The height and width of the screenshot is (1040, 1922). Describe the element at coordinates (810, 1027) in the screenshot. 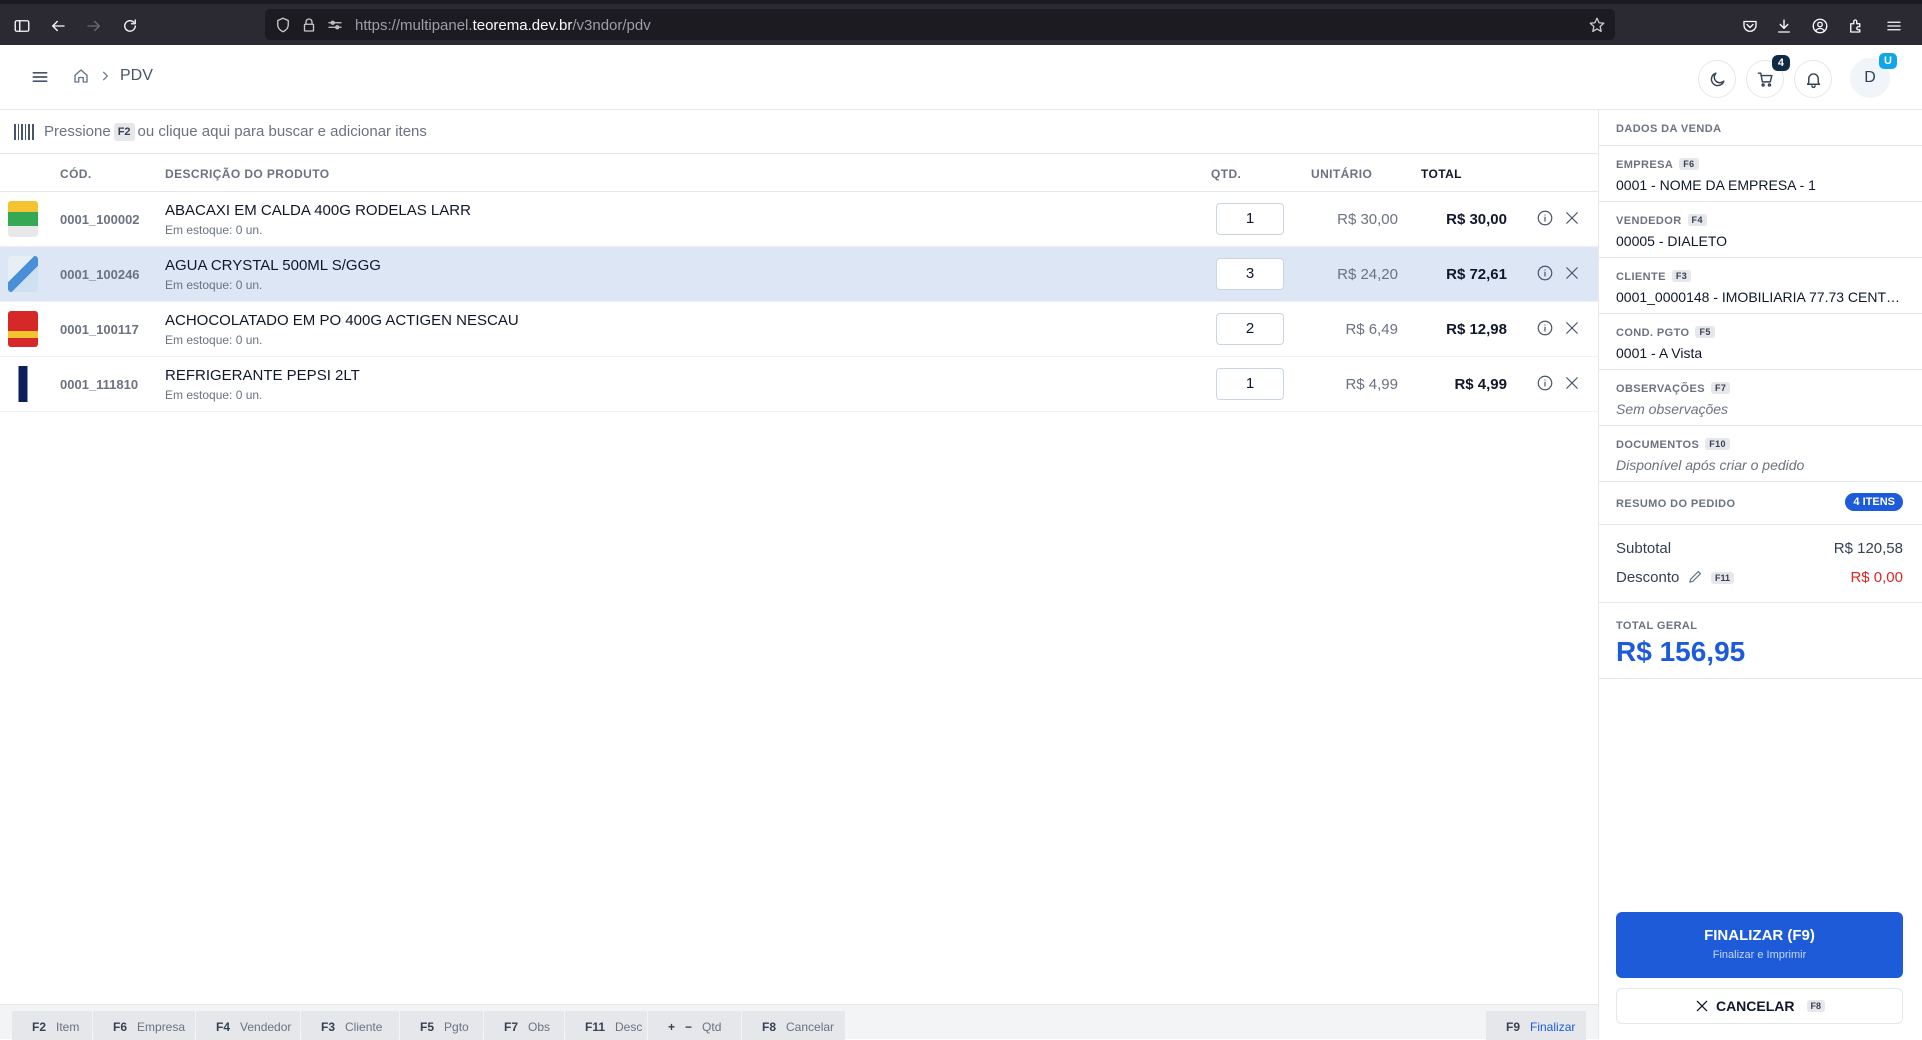

I see `shortcut-label: Cancelar` at that location.